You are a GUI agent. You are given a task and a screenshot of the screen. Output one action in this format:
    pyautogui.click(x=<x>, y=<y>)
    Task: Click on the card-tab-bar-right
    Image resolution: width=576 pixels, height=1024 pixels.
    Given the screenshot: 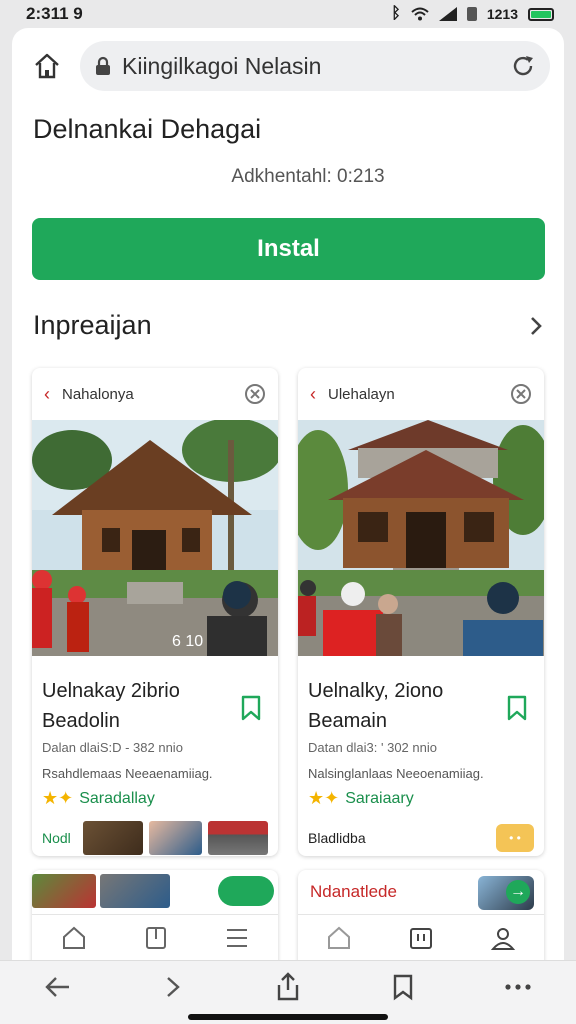 What is the action you would take?
    pyautogui.click(x=421, y=937)
    